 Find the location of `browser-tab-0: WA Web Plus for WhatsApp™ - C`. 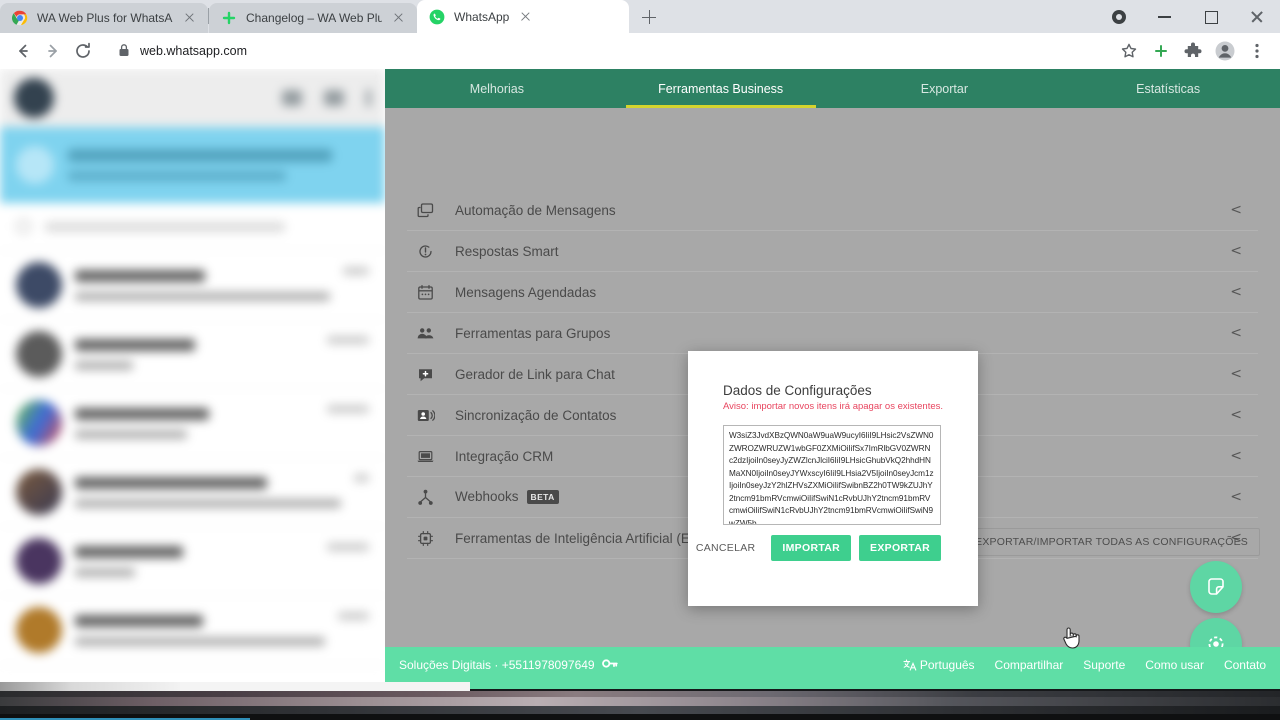

browser-tab-0: WA Web Plus for WhatsApp™ - C is located at coordinates (104, 18).